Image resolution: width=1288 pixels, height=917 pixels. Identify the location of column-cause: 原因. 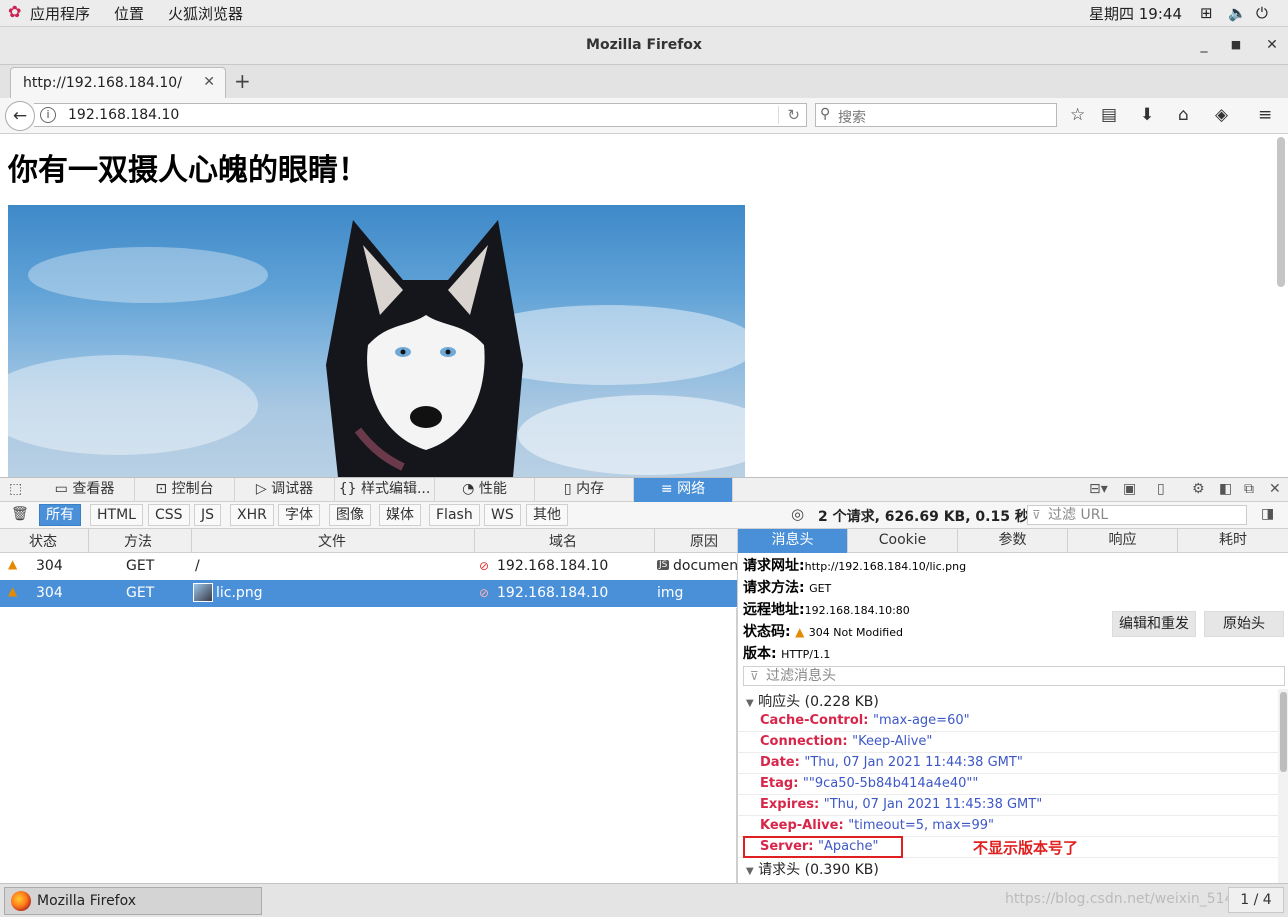
(704, 541).